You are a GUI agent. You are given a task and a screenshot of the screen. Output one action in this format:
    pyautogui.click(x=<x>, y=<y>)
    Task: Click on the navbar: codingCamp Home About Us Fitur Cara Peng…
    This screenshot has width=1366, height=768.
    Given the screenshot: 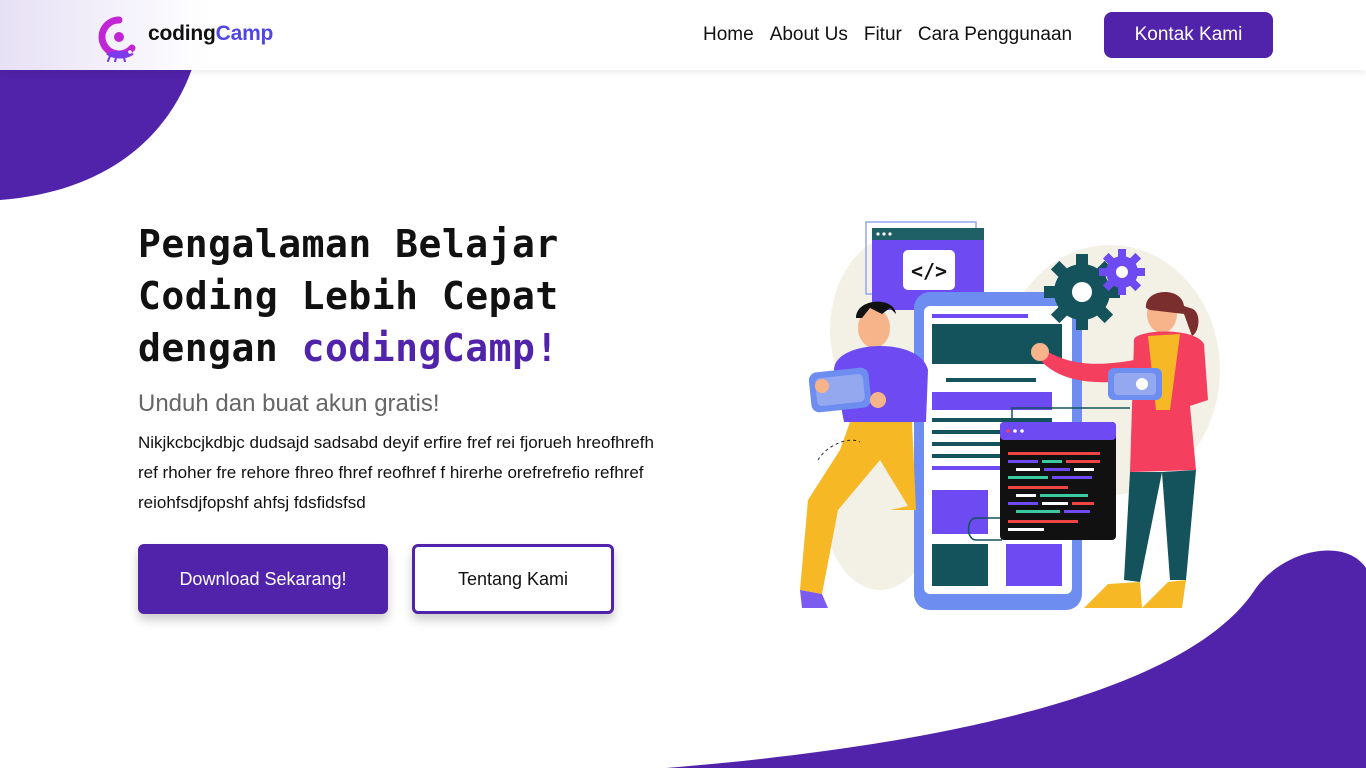 What is the action you would take?
    pyautogui.click(x=683, y=35)
    